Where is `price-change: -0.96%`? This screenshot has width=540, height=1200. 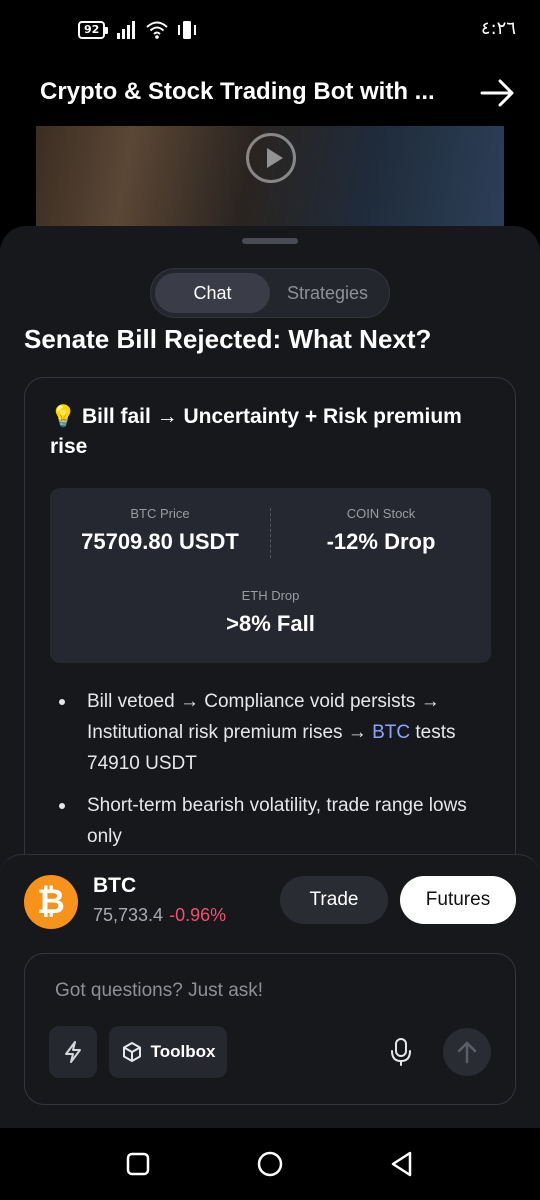
price-change: -0.96% is located at coordinates (198, 915).